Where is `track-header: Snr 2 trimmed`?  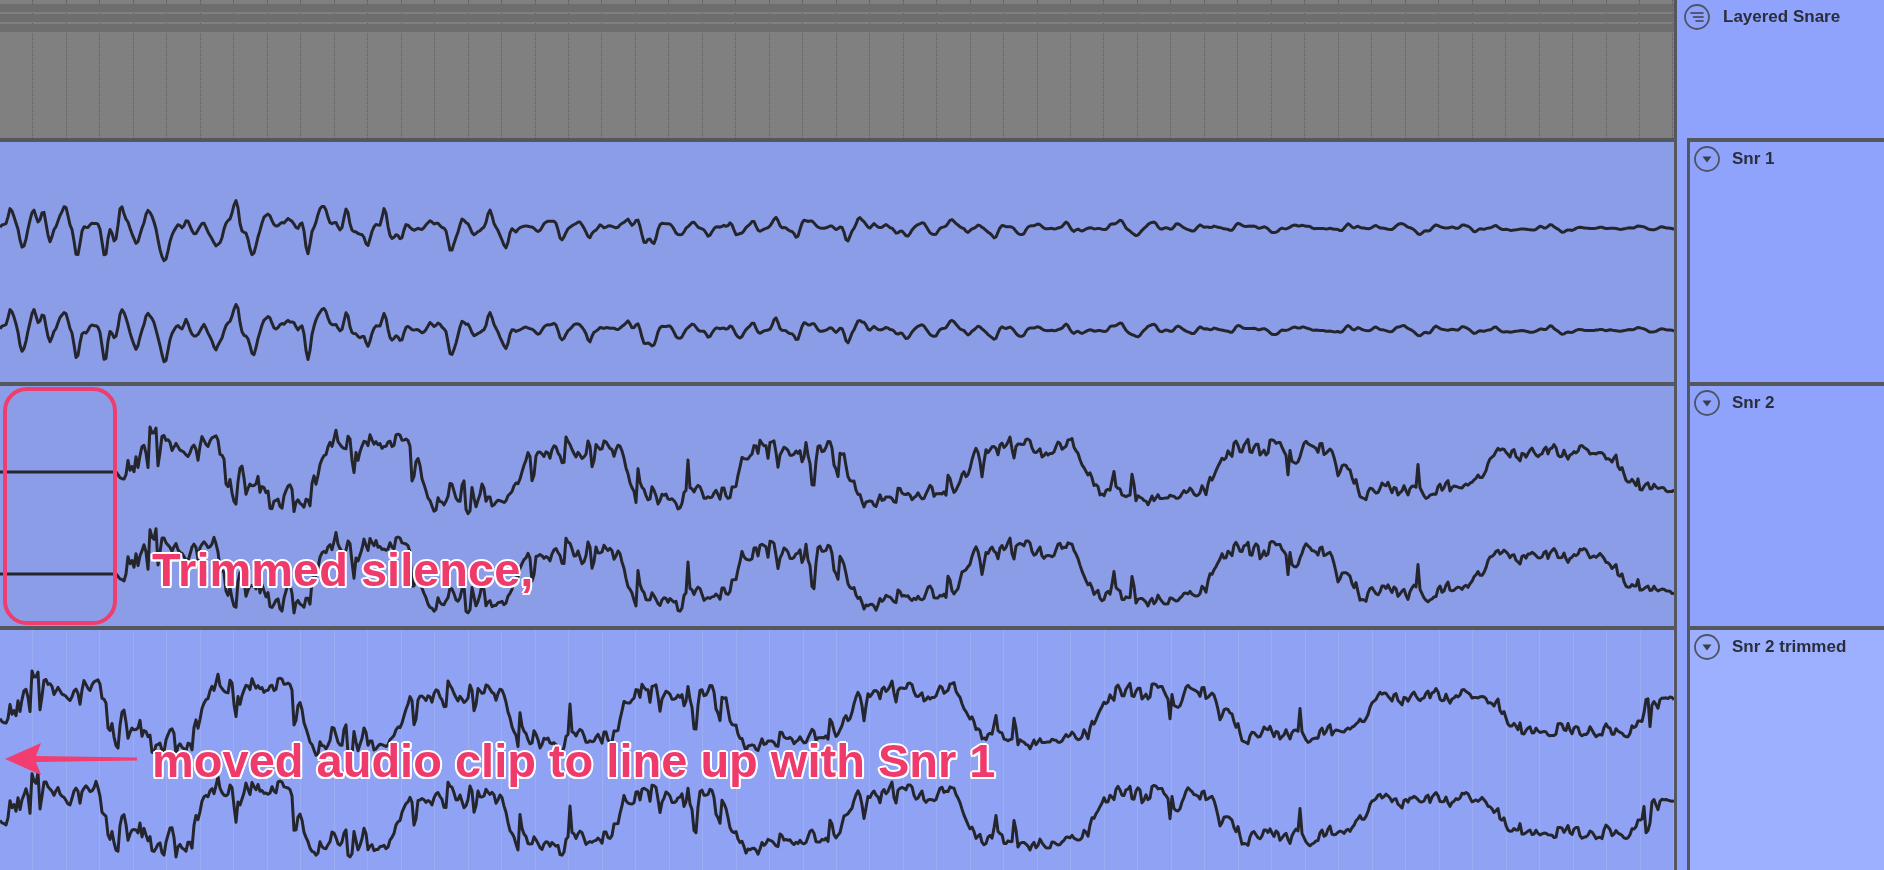
track-header: Snr 2 trimmed is located at coordinates (1785, 748).